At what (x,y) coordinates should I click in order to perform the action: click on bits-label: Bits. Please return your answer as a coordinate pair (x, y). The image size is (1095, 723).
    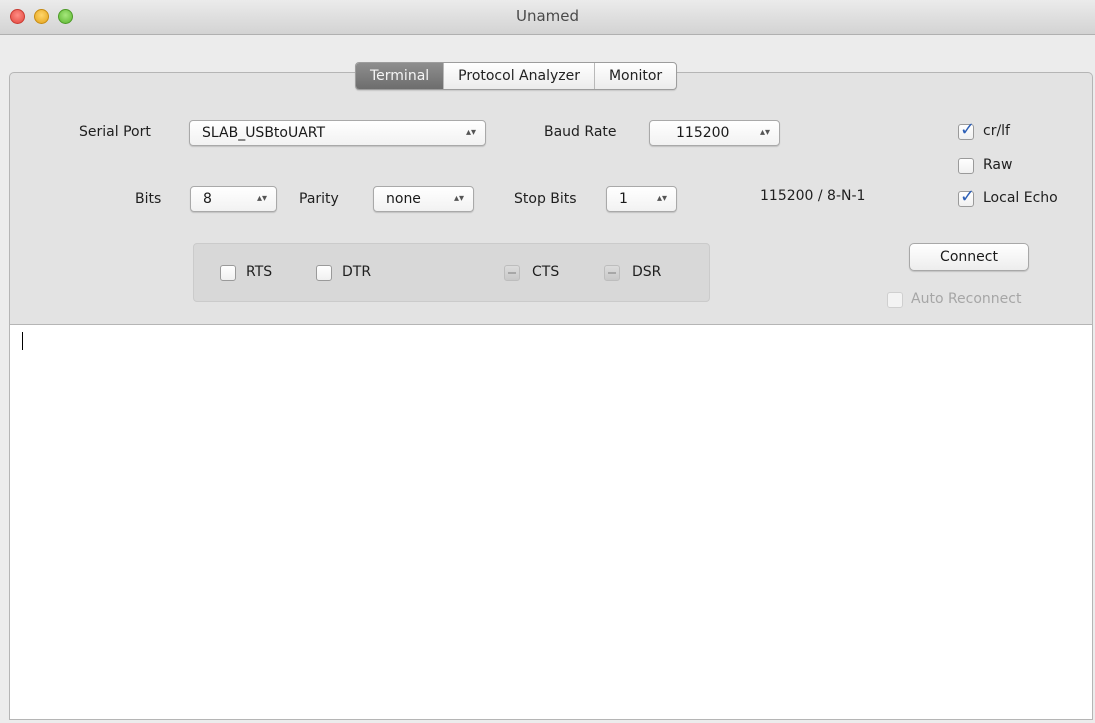
    Looking at the image, I should click on (148, 199).